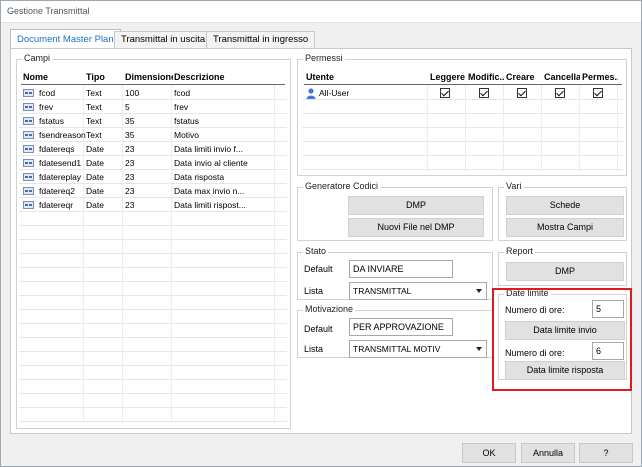 The height and width of the screenshot is (467, 642). What do you see at coordinates (606, 453) in the screenshot?
I see `help-button: ?` at bounding box center [606, 453].